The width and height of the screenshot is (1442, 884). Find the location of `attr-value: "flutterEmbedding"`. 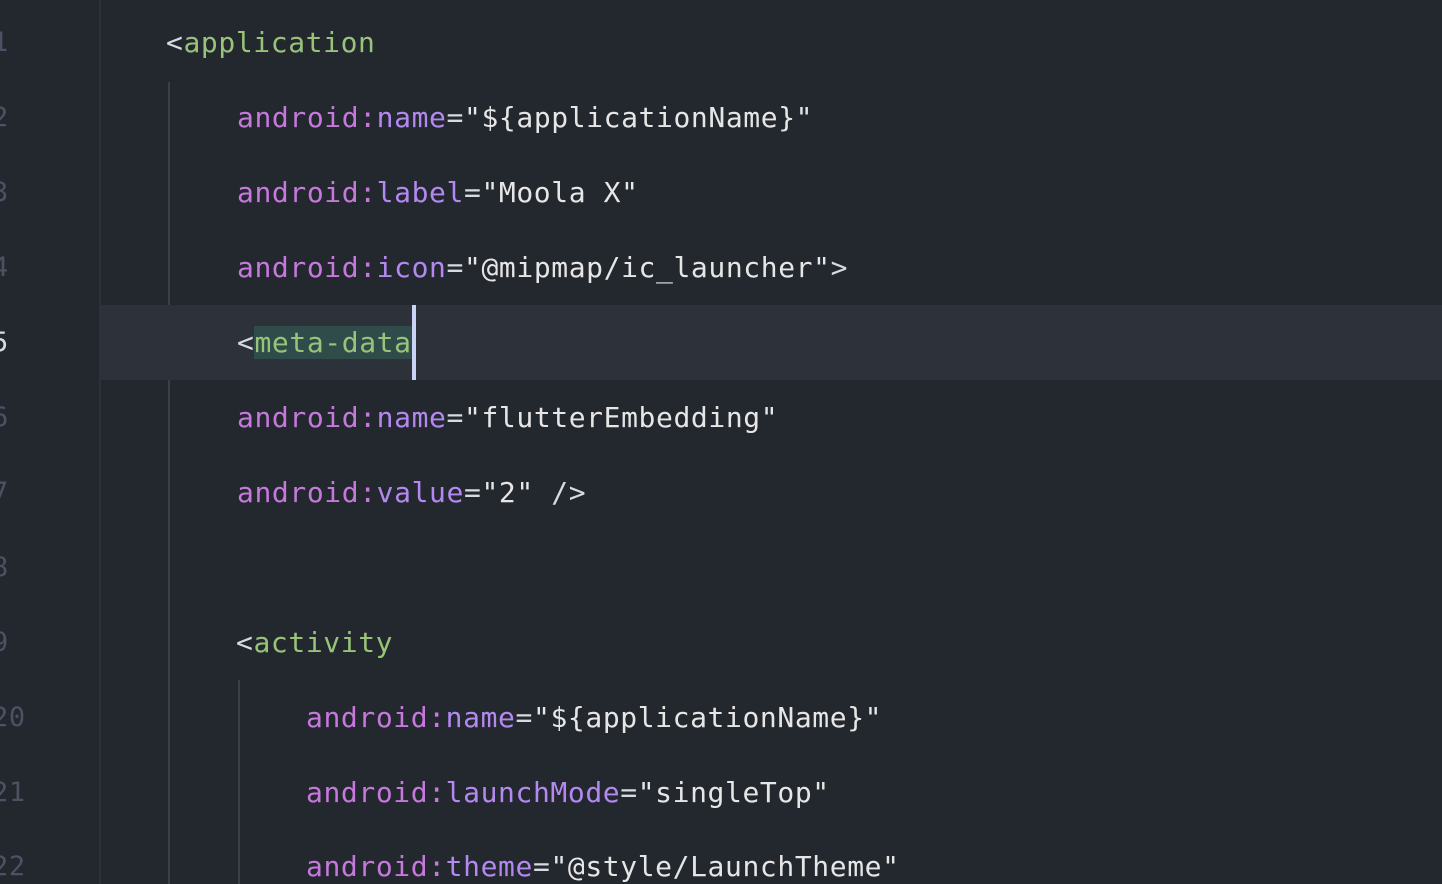

attr-value: "flutterEmbedding" is located at coordinates (621, 417).